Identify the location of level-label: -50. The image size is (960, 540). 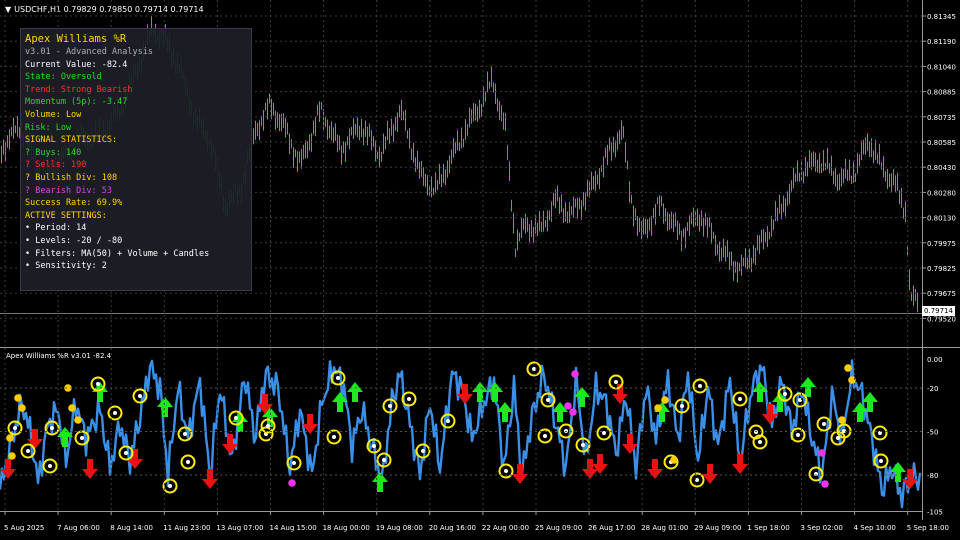
(932, 433).